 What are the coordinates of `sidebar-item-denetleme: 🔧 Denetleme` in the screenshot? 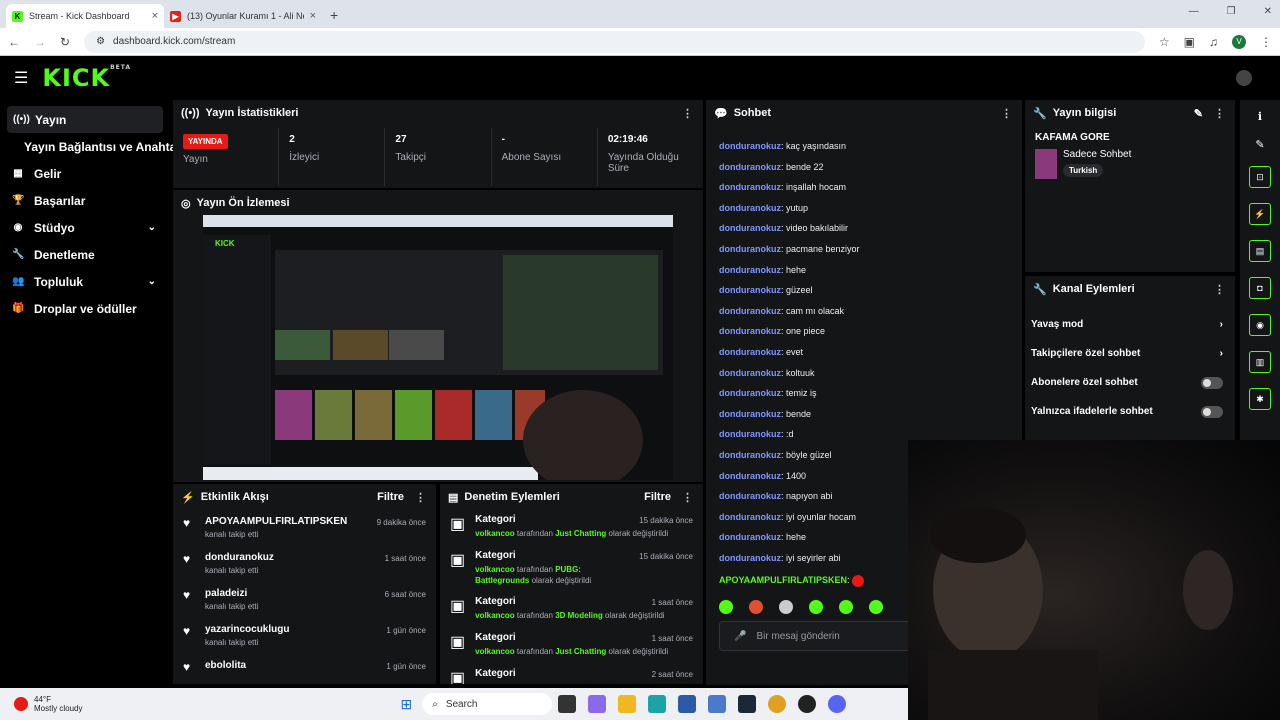 It's located at (85, 254).